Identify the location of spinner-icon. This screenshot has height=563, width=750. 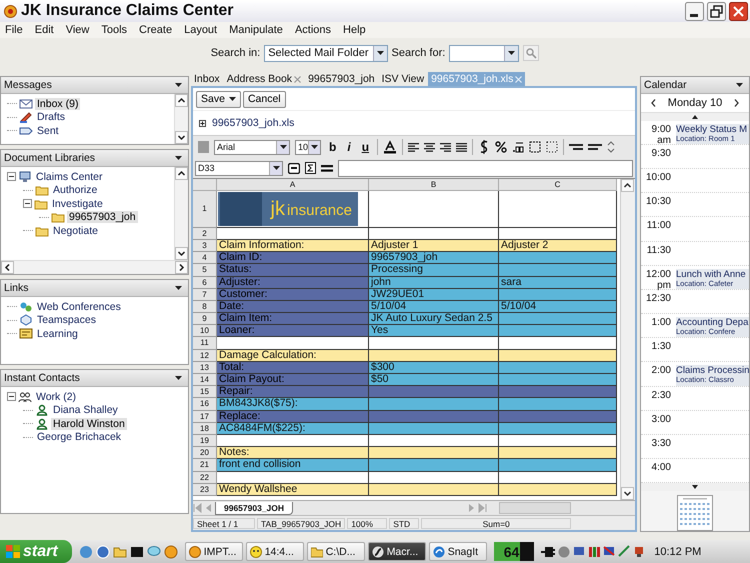
(611, 147).